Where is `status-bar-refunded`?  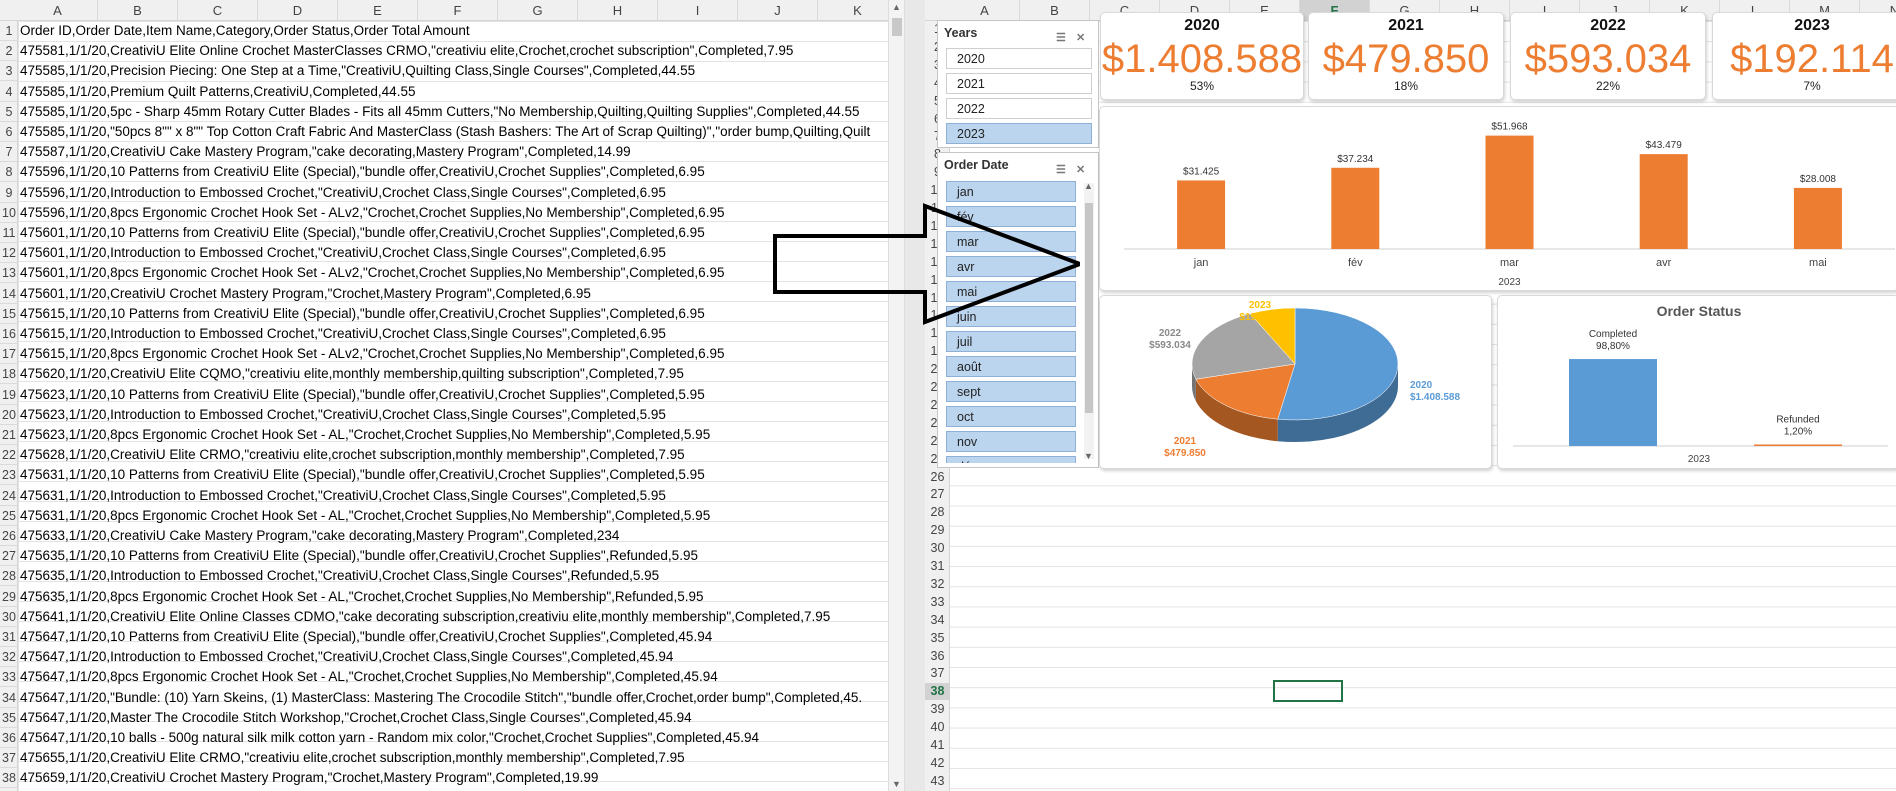 status-bar-refunded is located at coordinates (1798, 445).